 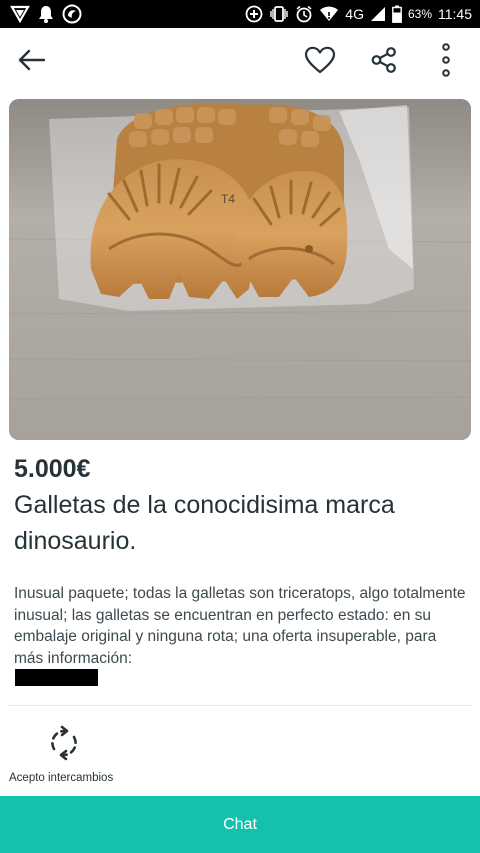 I want to click on back-button, so click(x=32, y=60).